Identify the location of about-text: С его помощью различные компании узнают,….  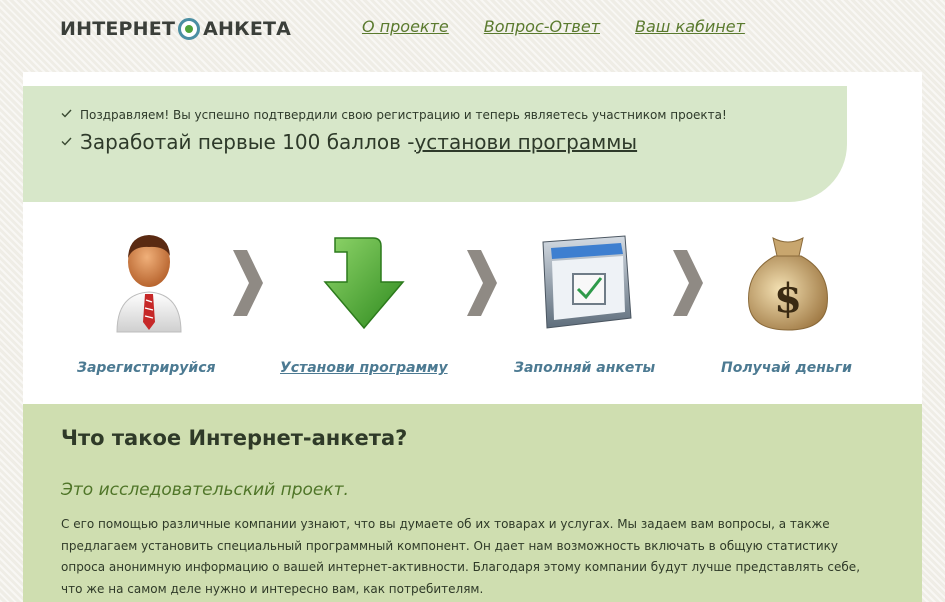
(461, 556).